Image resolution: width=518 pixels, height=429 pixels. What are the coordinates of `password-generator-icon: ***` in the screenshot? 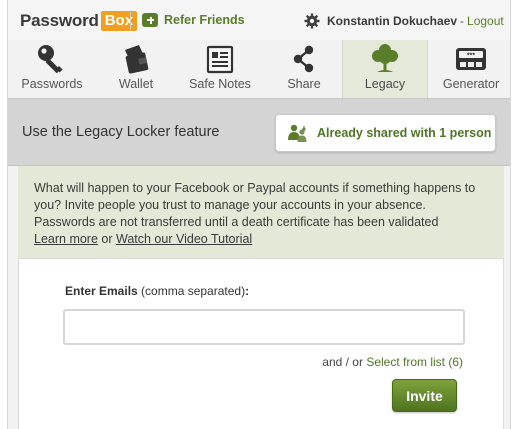 It's located at (471, 59).